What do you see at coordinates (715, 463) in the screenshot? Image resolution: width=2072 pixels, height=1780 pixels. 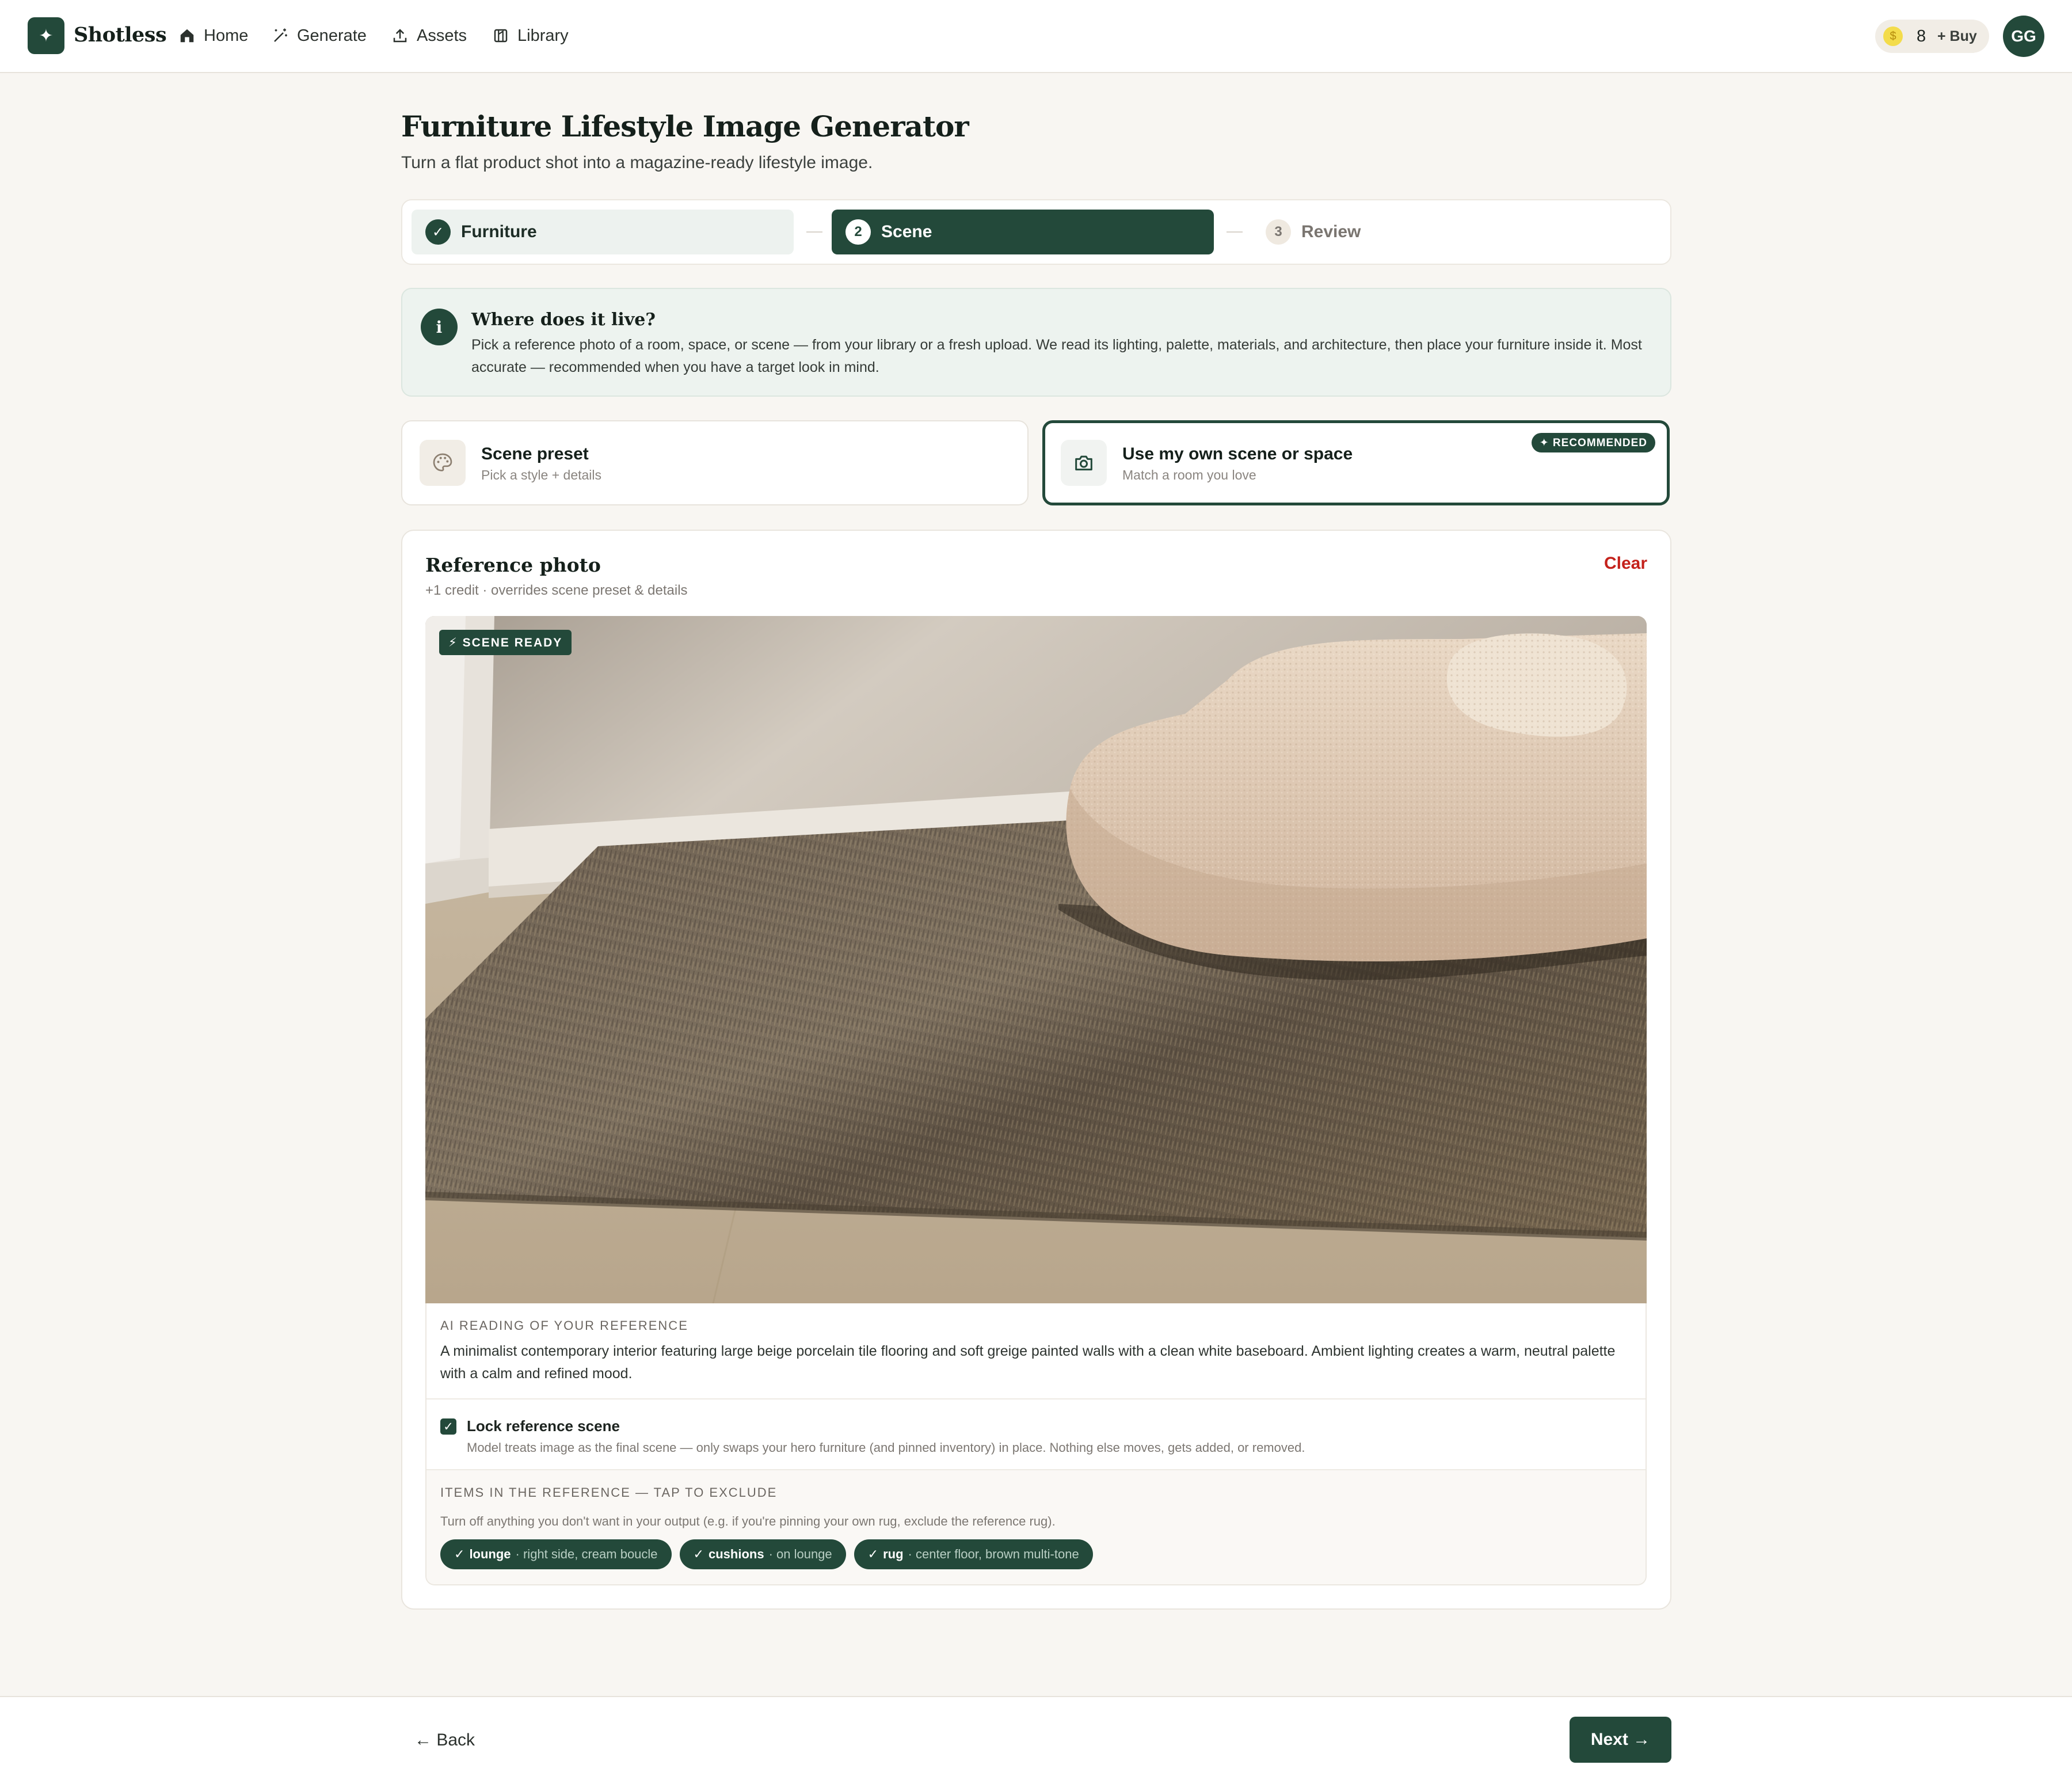 I see `scene-preset-card: Scene preset Pick a style + details` at bounding box center [715, 463].